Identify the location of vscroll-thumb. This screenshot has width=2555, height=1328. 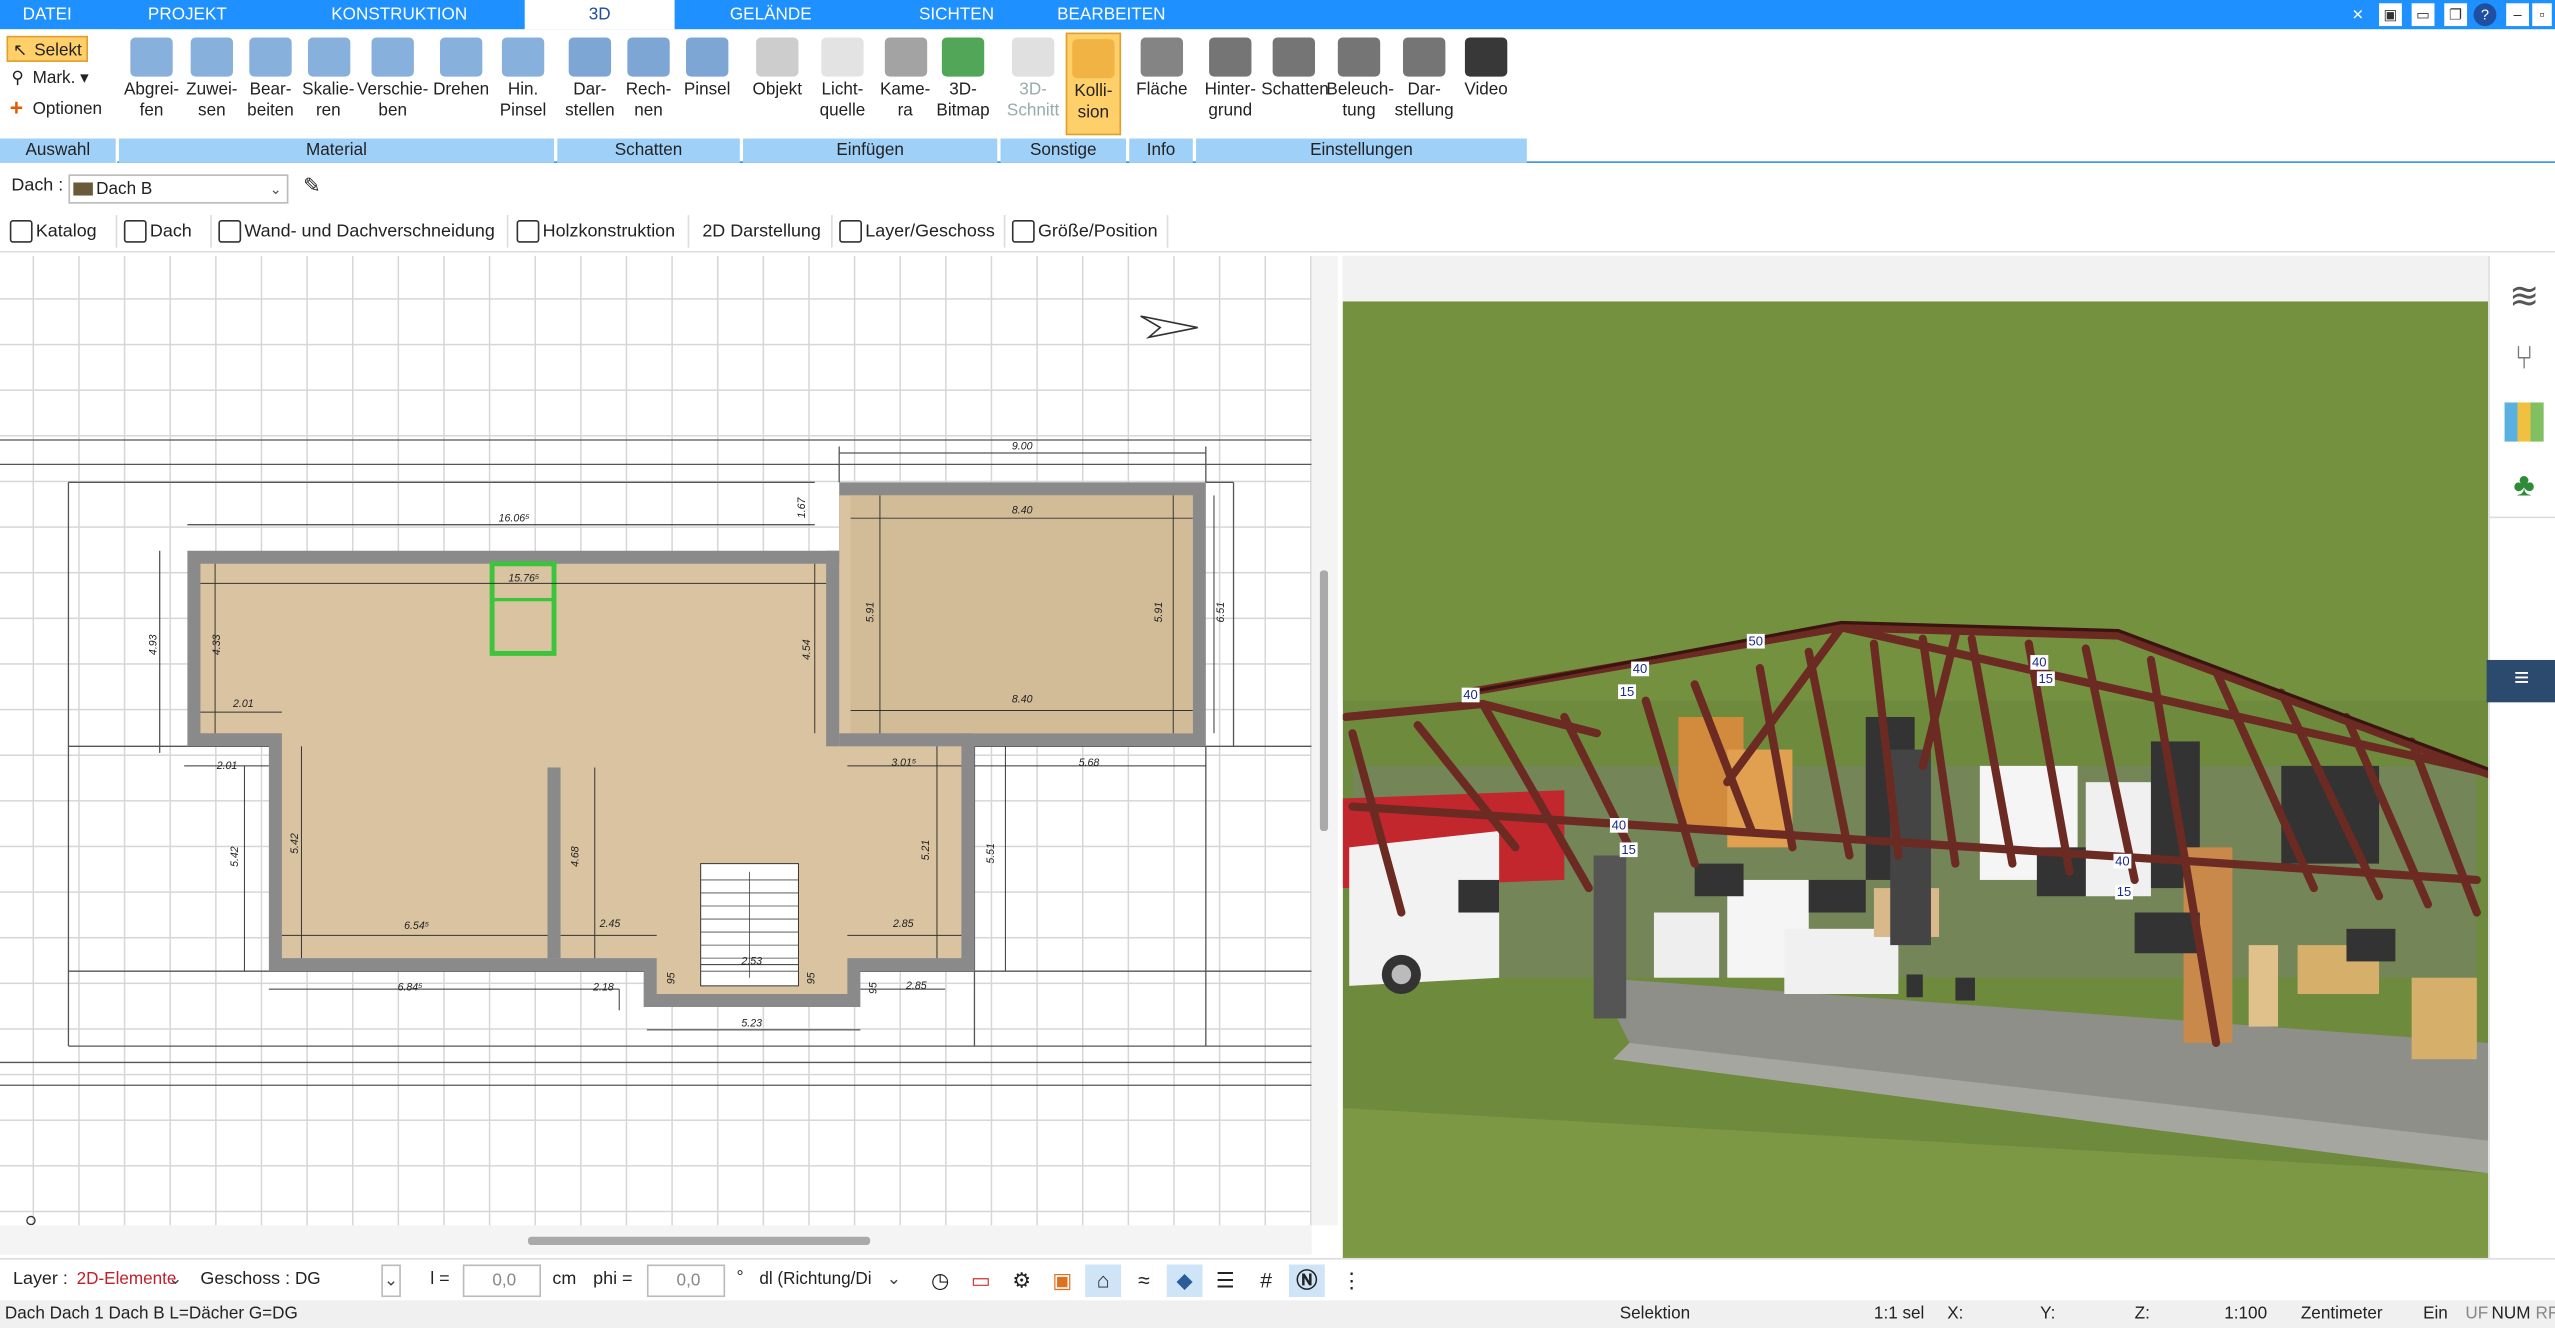
(1324, 701).